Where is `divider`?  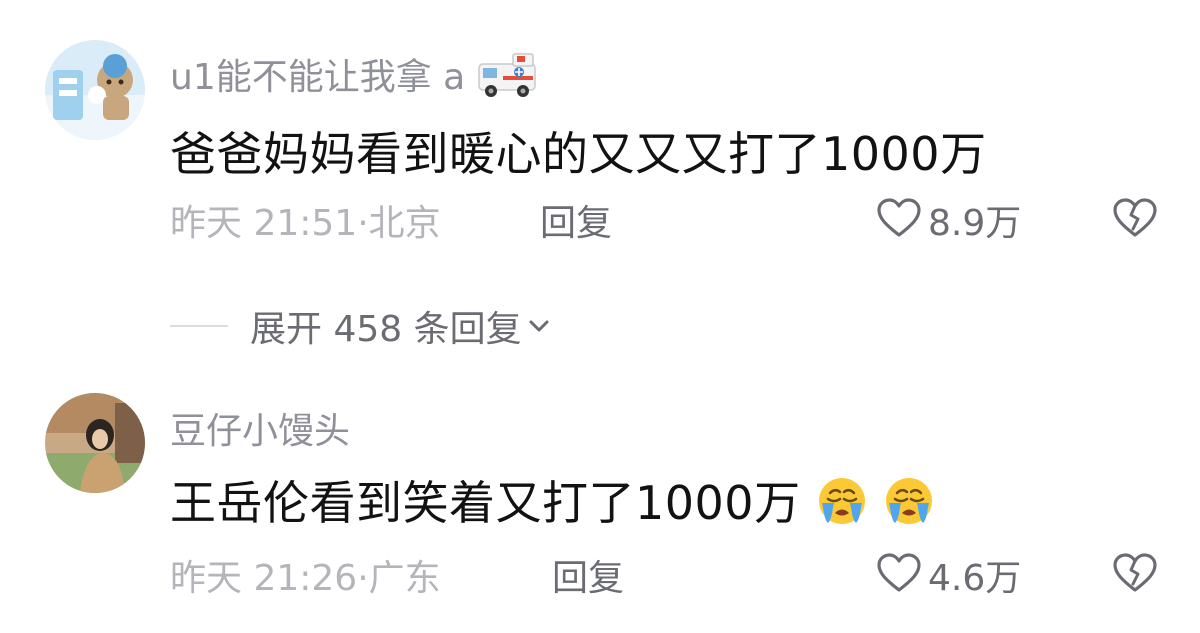
divider is located at coordinates (199, 326).